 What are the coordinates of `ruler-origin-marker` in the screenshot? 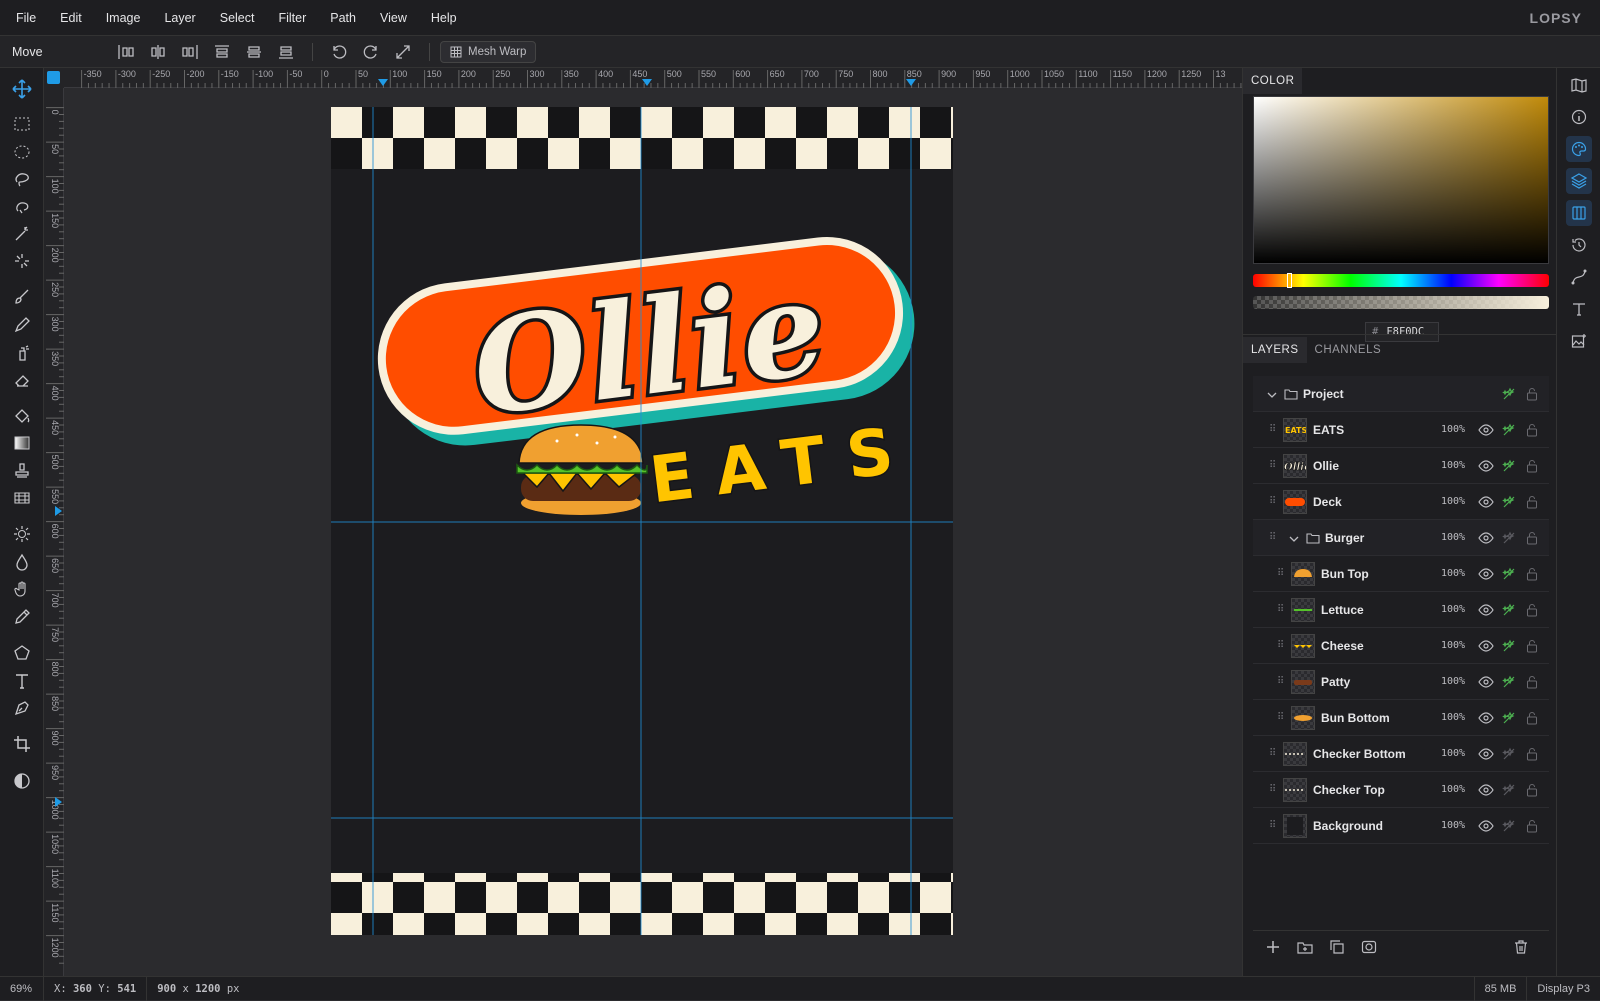 It's located at (53, 77).